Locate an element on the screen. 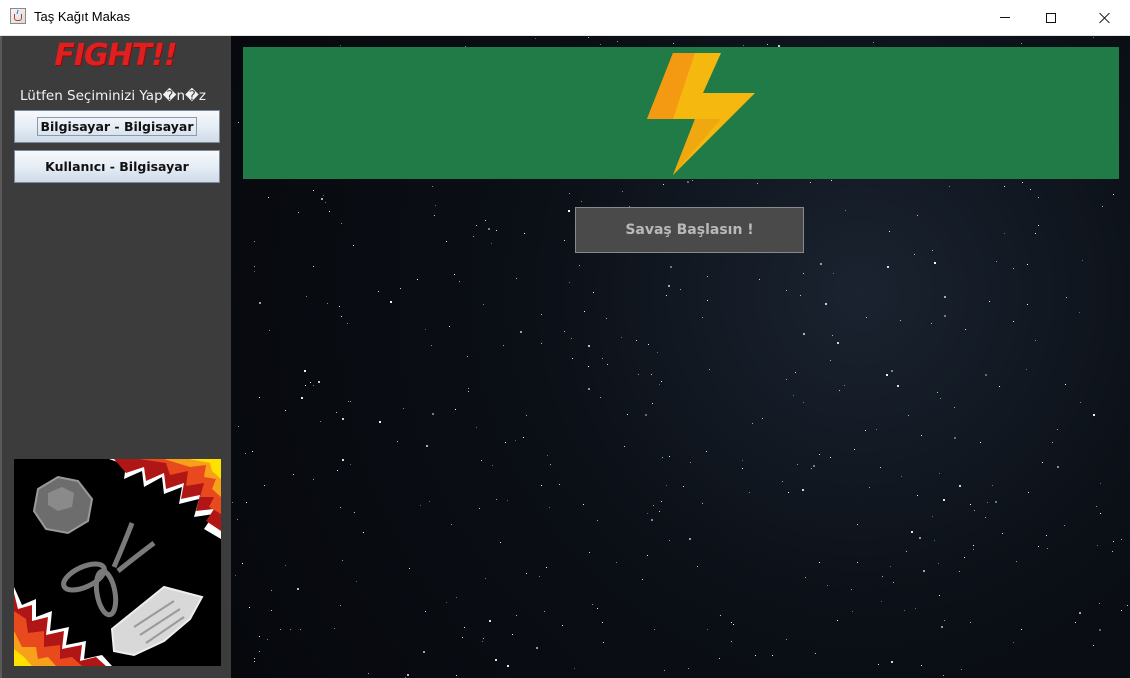 This screenshot has height=678, width=1130. user-vs-computer-button: Kullanıcı - Bilgisayar is located at coordinates (117, 166).